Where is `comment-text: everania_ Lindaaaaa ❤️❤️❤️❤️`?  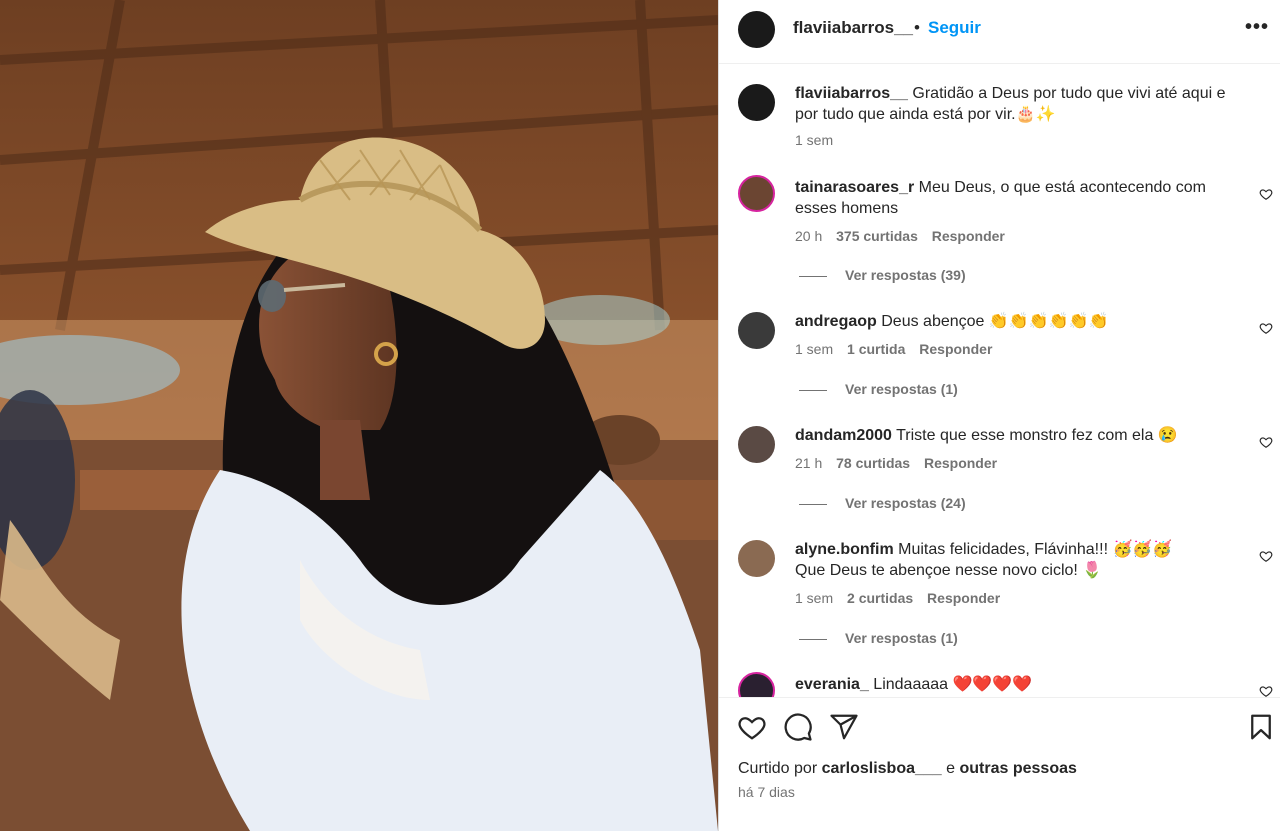
comment-text: everania_ Lindaaaaa ❤️❤️❤️❤️ is located at coordinates (1020, 684).